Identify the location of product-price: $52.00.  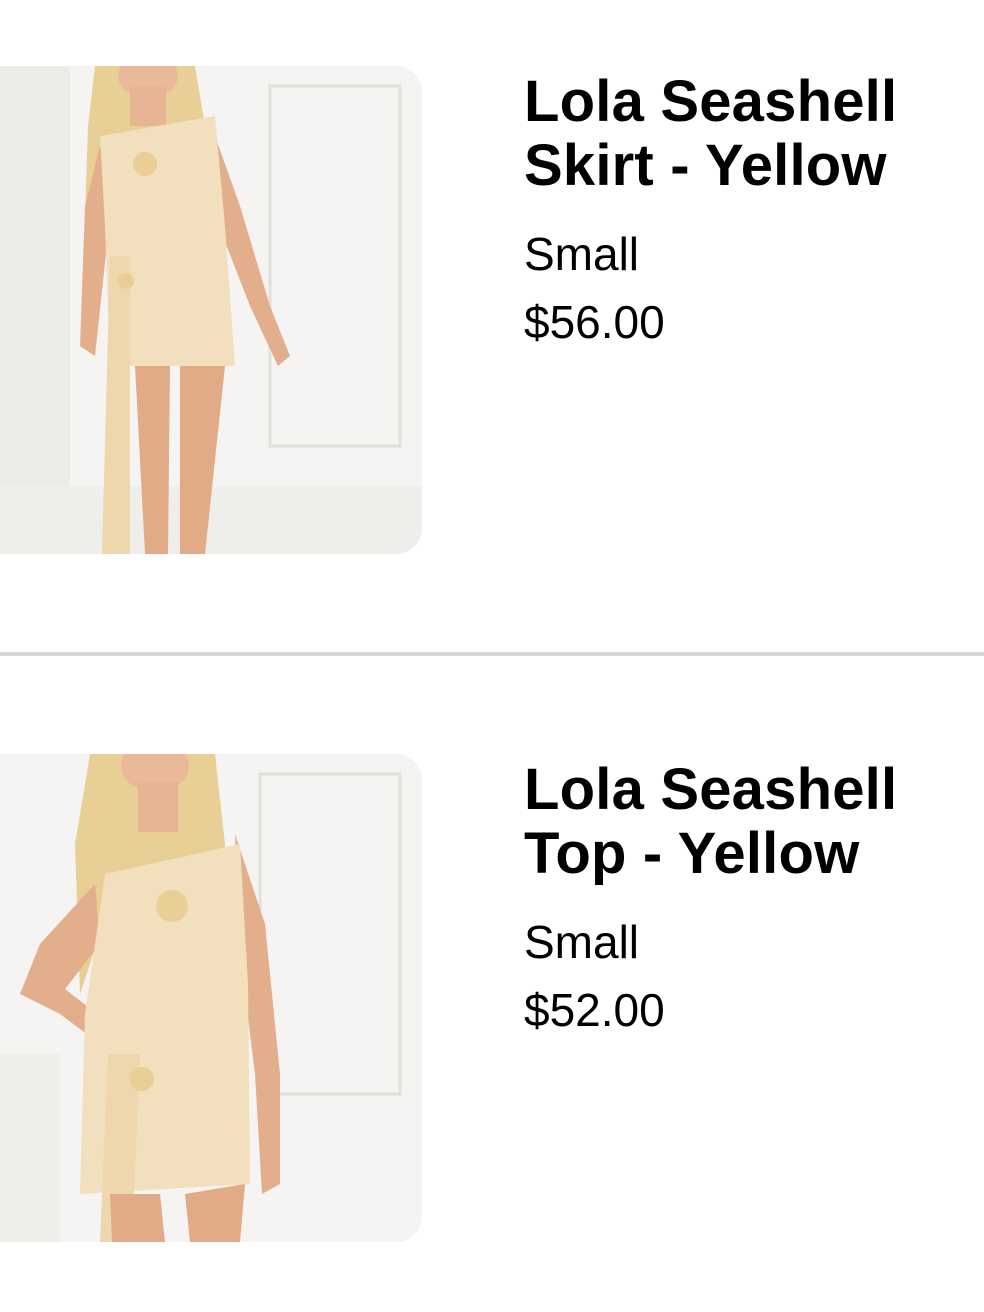
(594, 1010).